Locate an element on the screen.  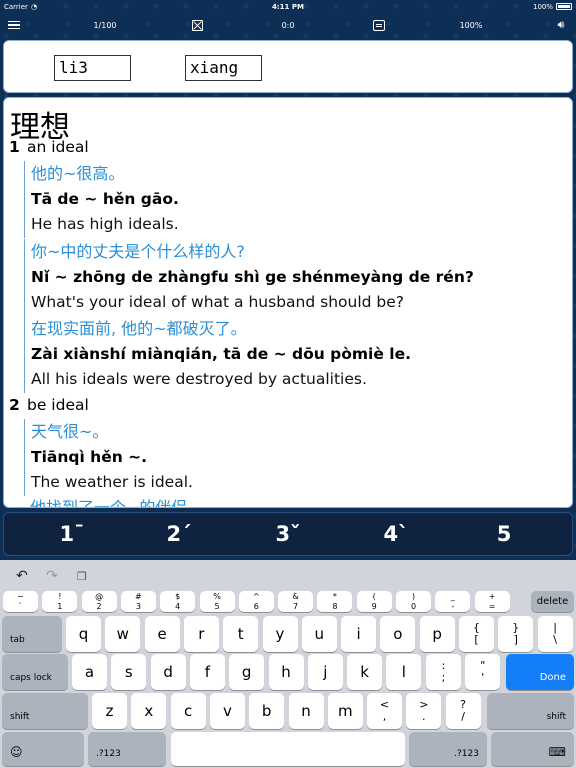
key-i: i is located at coordinates (359, 634).